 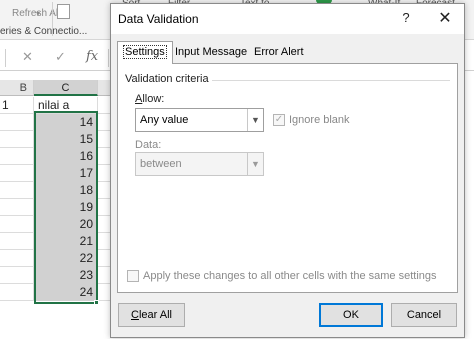 I want to click on clear-all-button: Clear All, so click(x=151, y=315).